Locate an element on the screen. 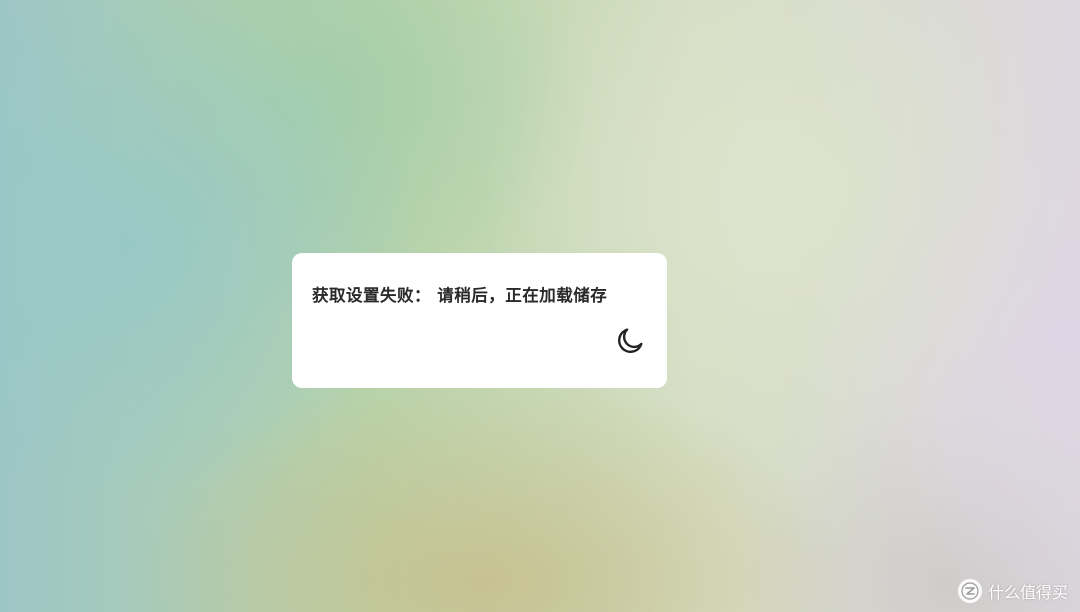 Image resolution: width=1080 pixels, height=612 pixels. zhi-logo-icon is located at coordinates (969, 591).